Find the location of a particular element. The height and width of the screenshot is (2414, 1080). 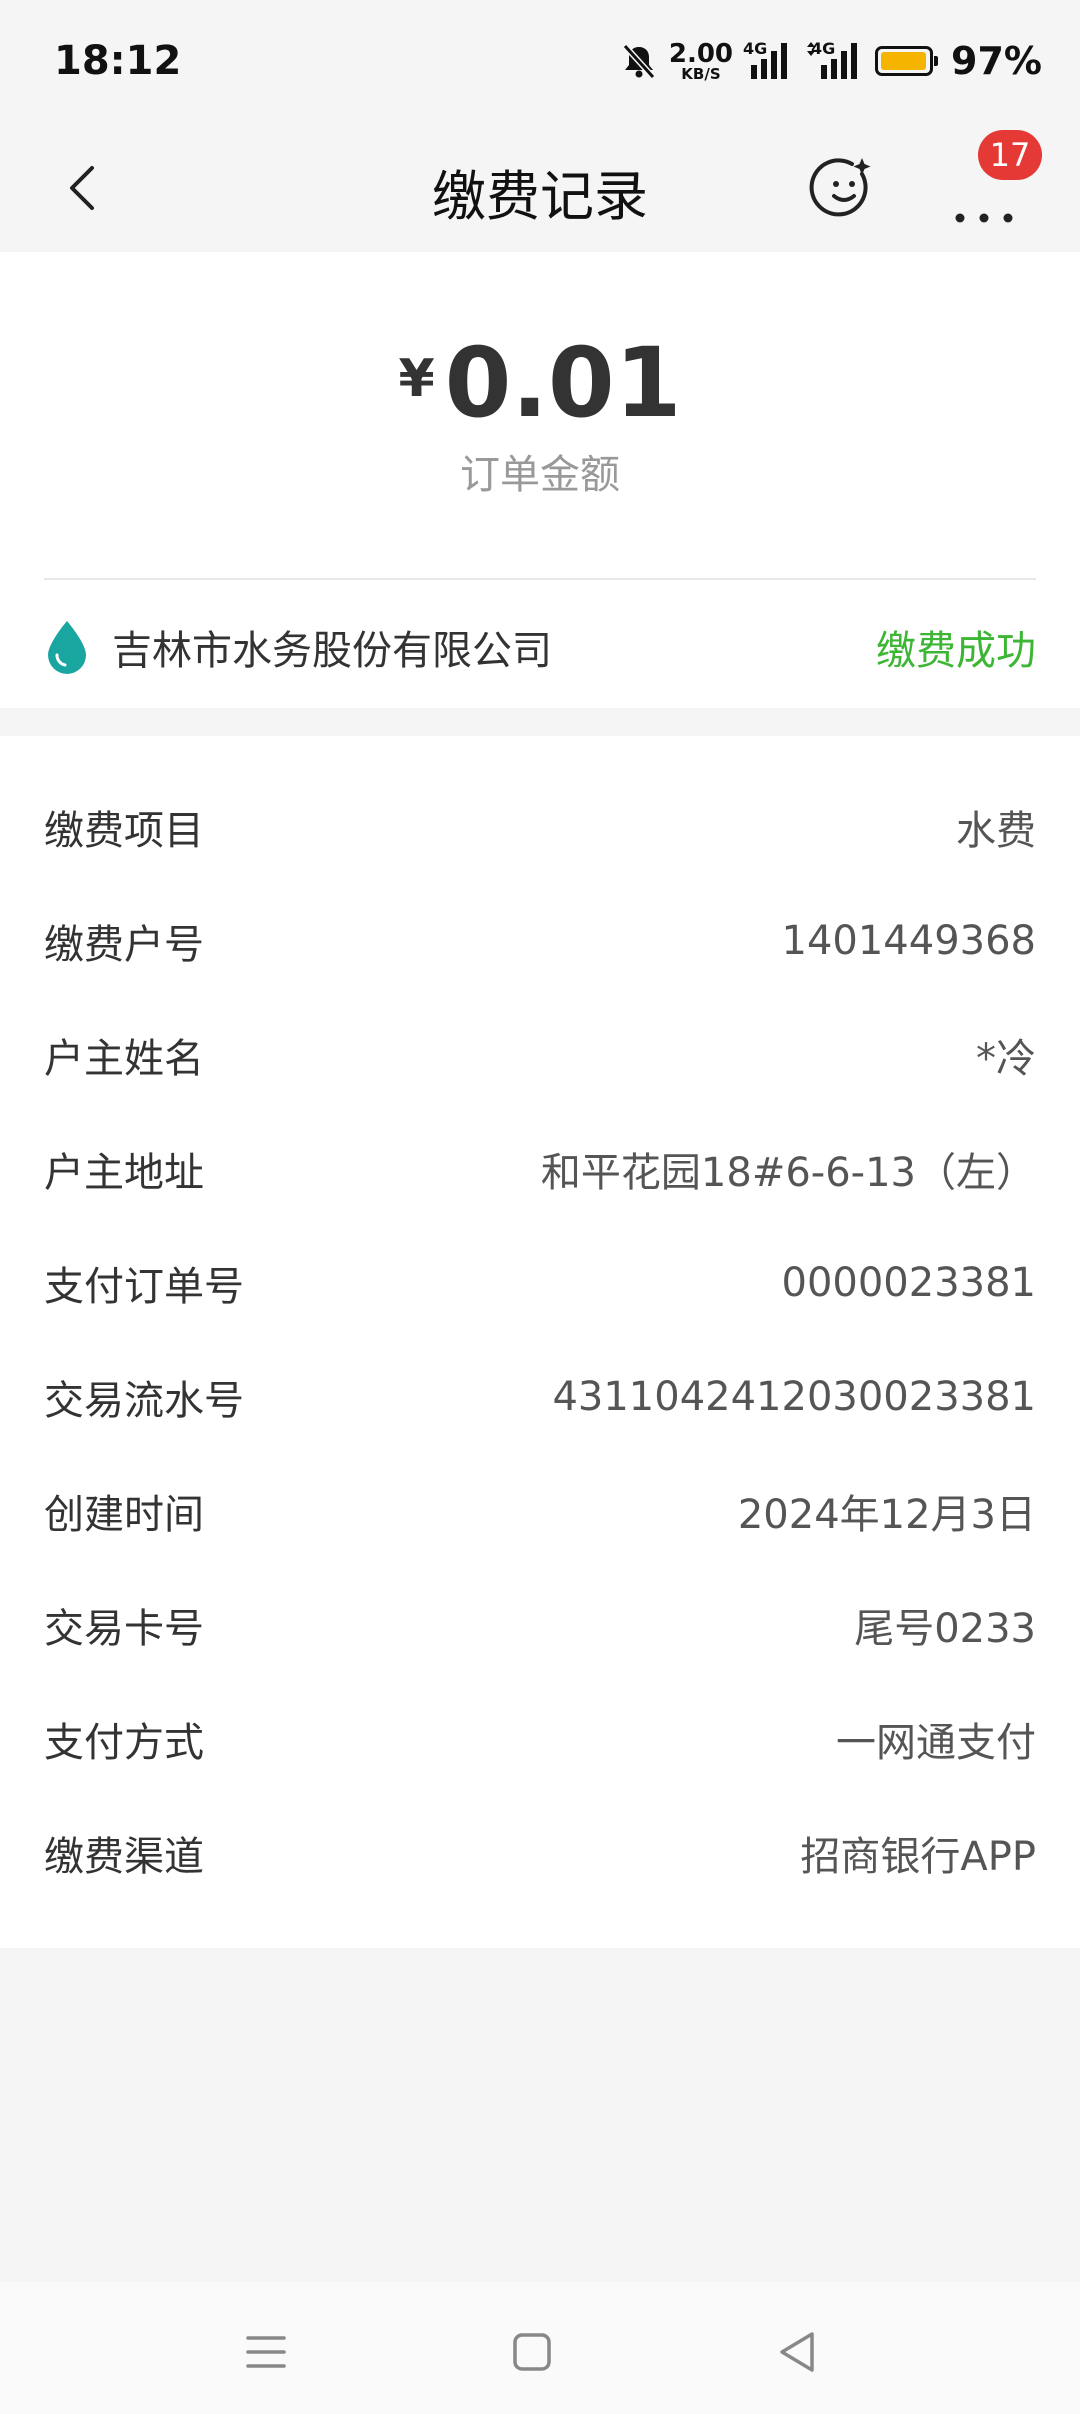

amount-value: 0.01 is located at coordinates (563, 383).